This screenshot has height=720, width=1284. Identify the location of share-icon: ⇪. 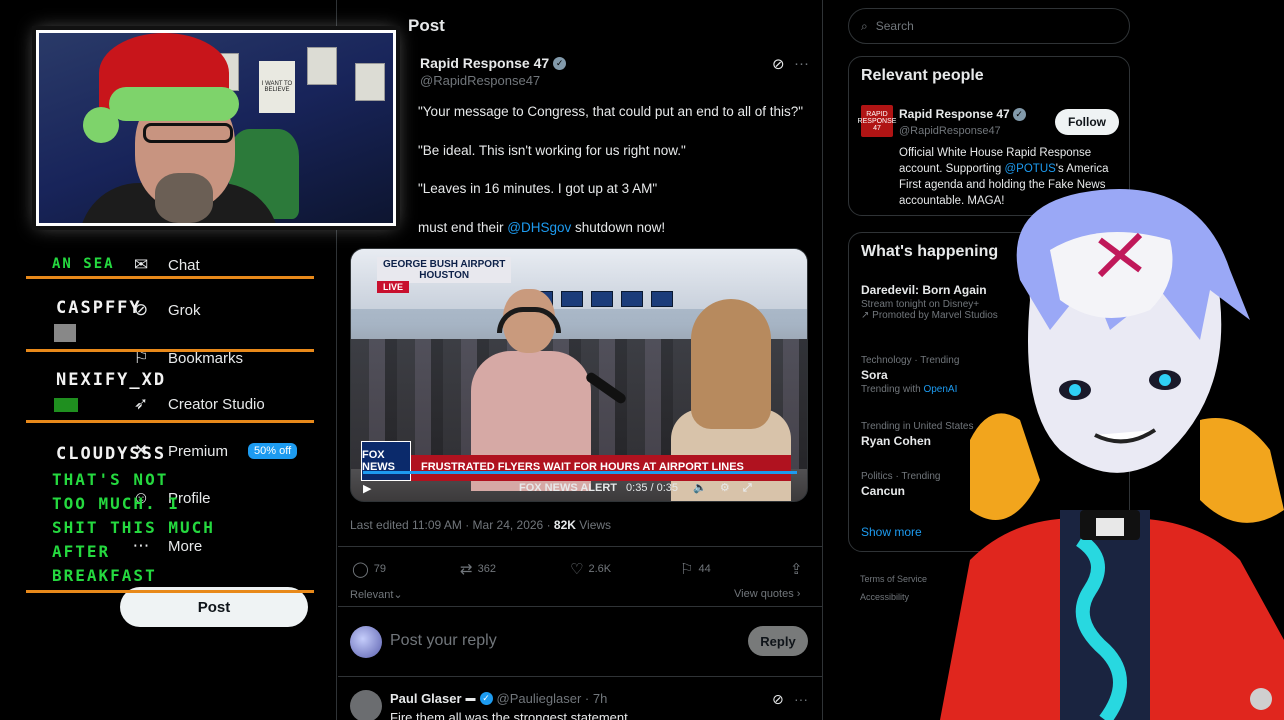
(796, 569).